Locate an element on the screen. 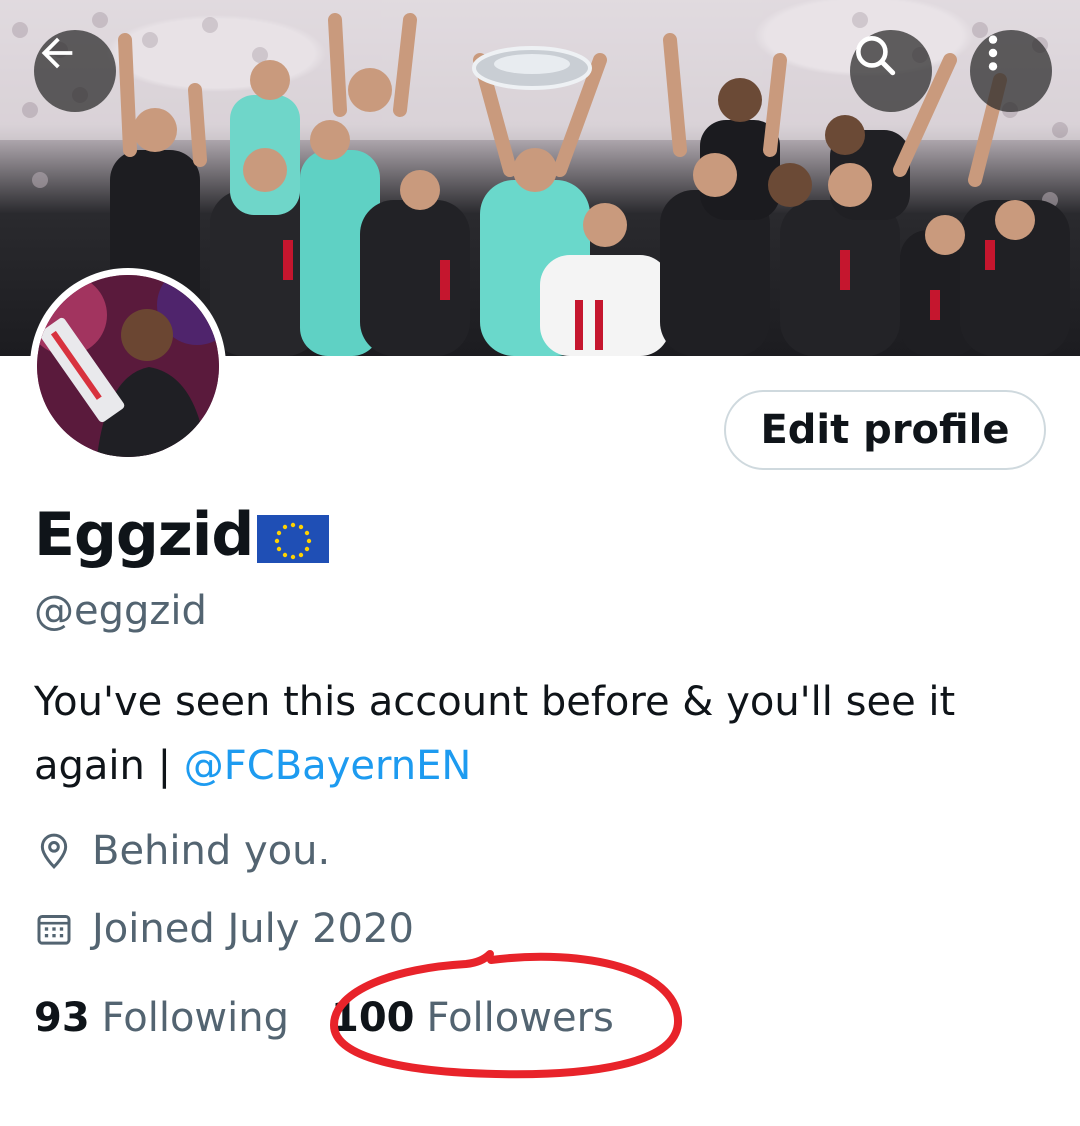 The height and width of the screenshot is (1126, 1080). search-button is located at coordinates (891, 71).